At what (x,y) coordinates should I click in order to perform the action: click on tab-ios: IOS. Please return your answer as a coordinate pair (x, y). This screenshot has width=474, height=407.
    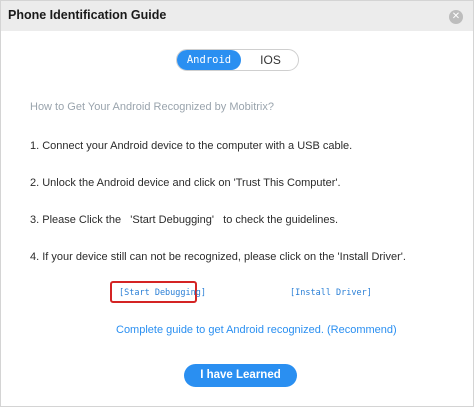
    Looking at the image, I should click on (270, 60).